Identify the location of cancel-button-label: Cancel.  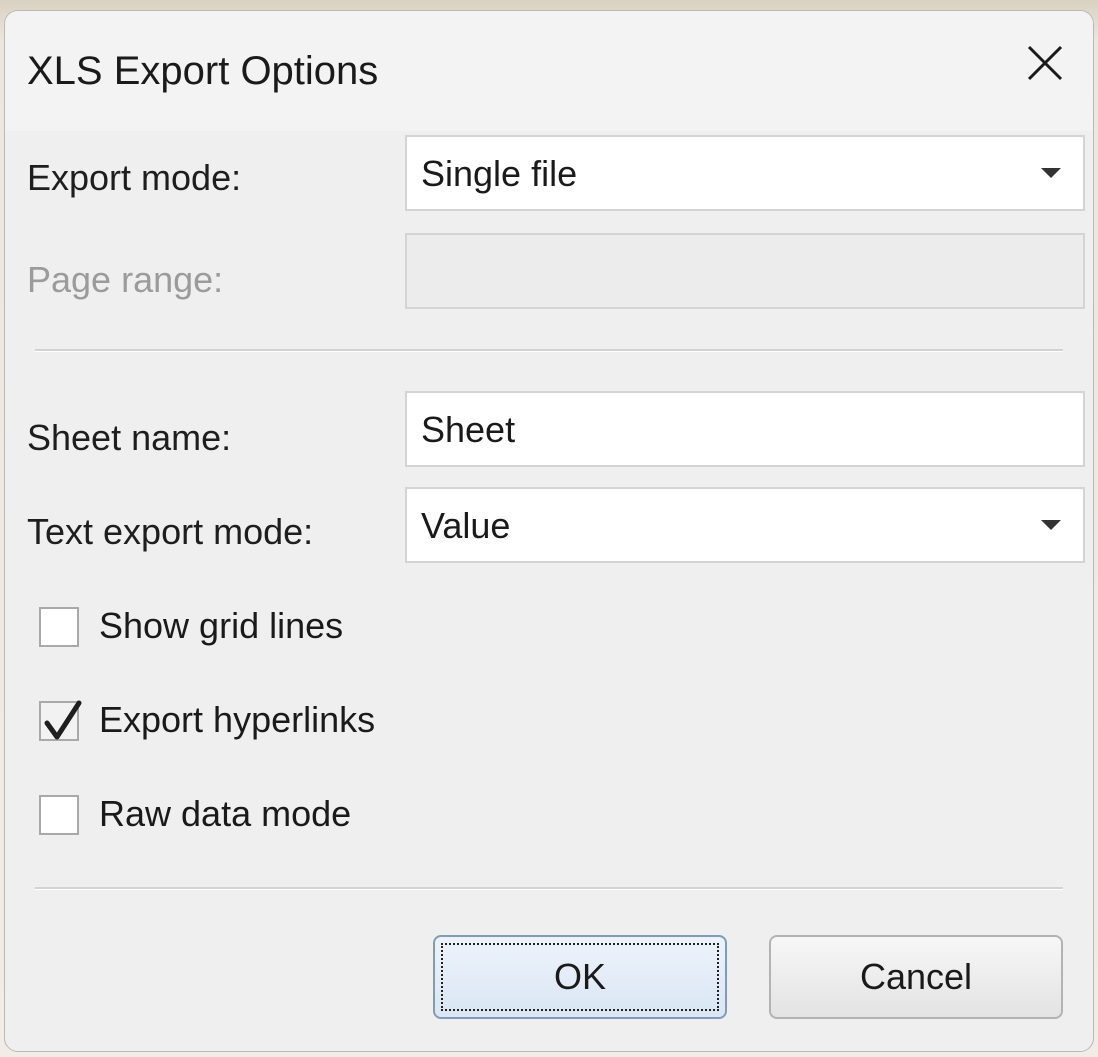
(916, 976).